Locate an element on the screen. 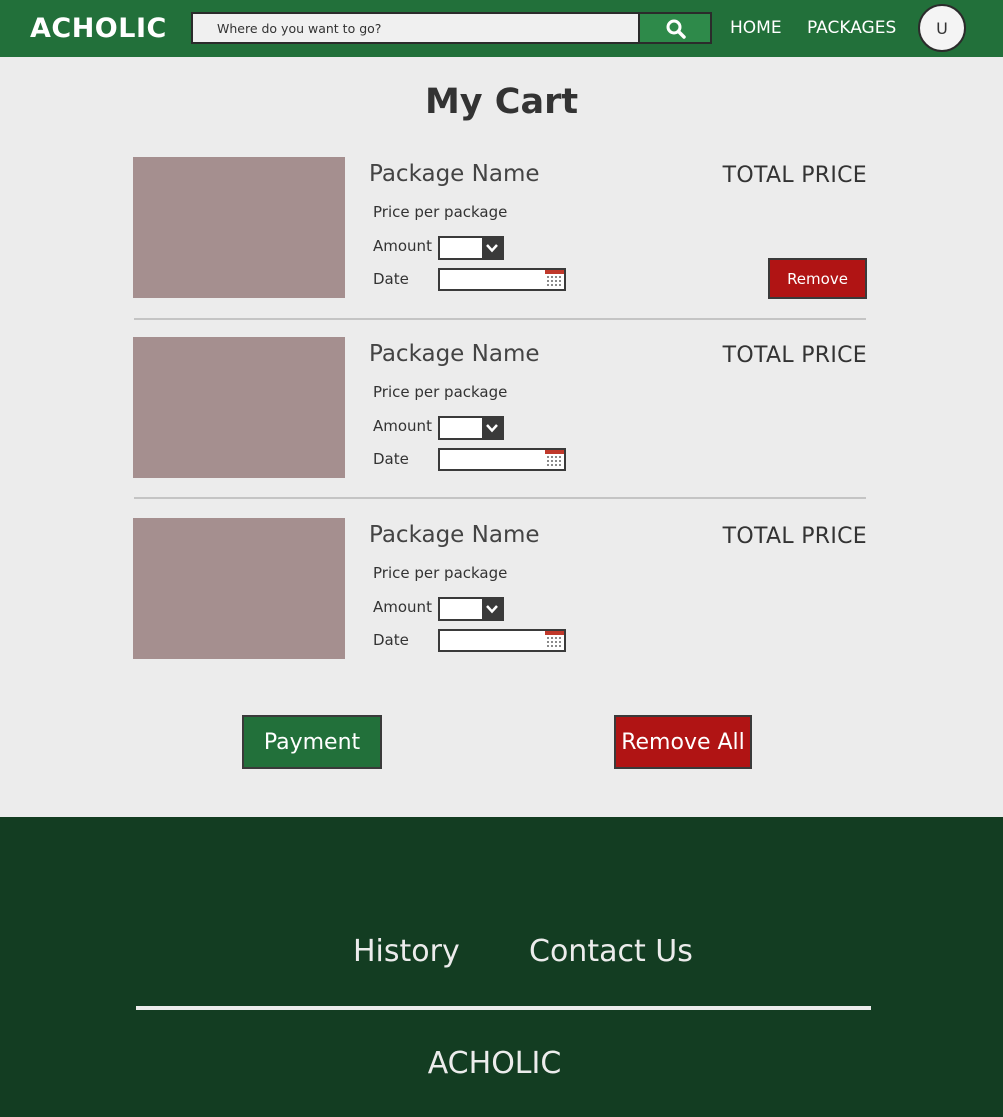 The height and width of the screenshot is (1117, 1003). search-input is located at coordinates (415, 28).